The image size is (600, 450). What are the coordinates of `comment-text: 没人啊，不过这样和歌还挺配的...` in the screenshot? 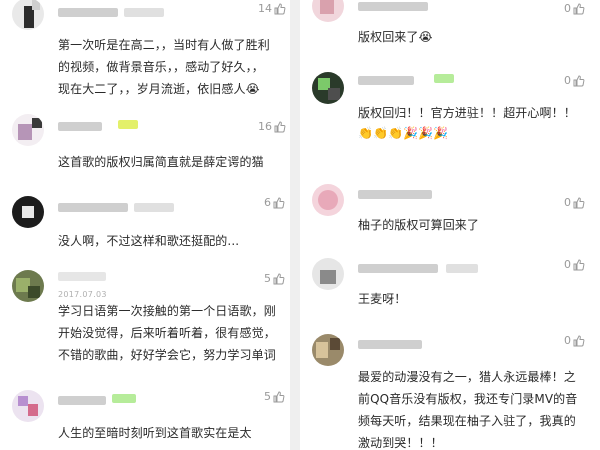 It's located at (149, 241).